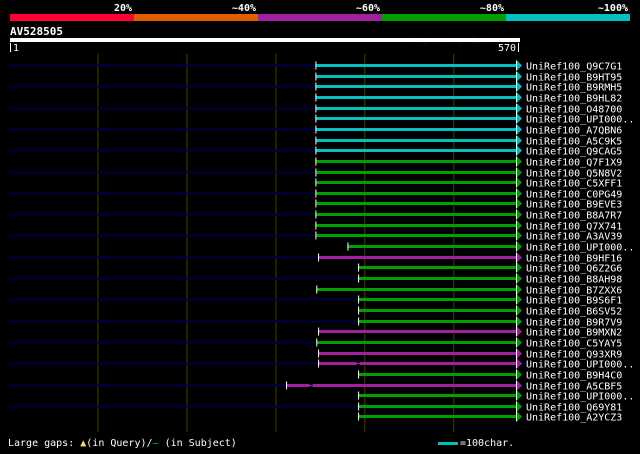 This screenshot has height=454, width=640. I want to click on query-gap-text: (in Query)/, so click(119, 443).